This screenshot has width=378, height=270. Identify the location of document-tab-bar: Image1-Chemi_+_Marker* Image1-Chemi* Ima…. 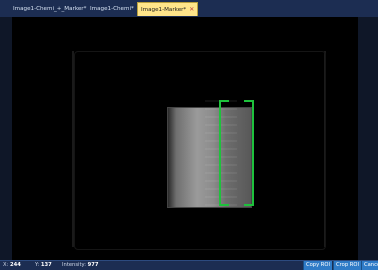
(189, 9).